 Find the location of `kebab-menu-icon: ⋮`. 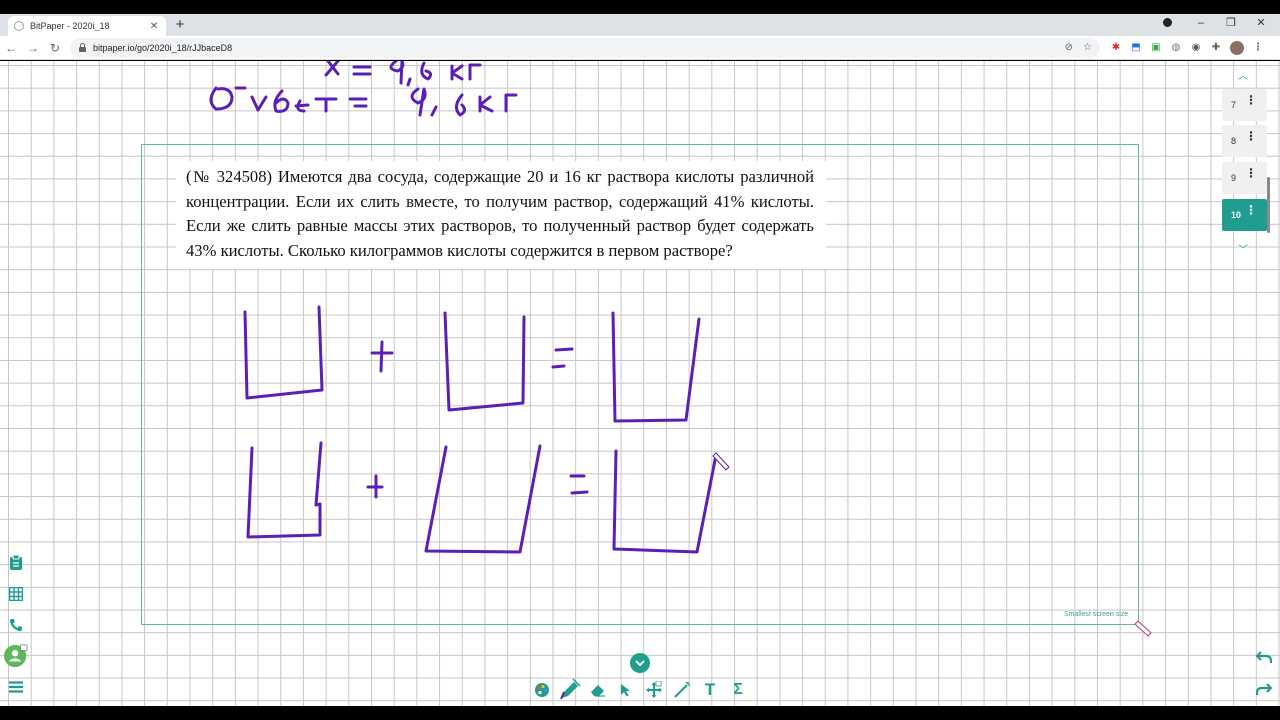

kebab-menu-icon: ⋮ is located at coordinates (1258, 48).